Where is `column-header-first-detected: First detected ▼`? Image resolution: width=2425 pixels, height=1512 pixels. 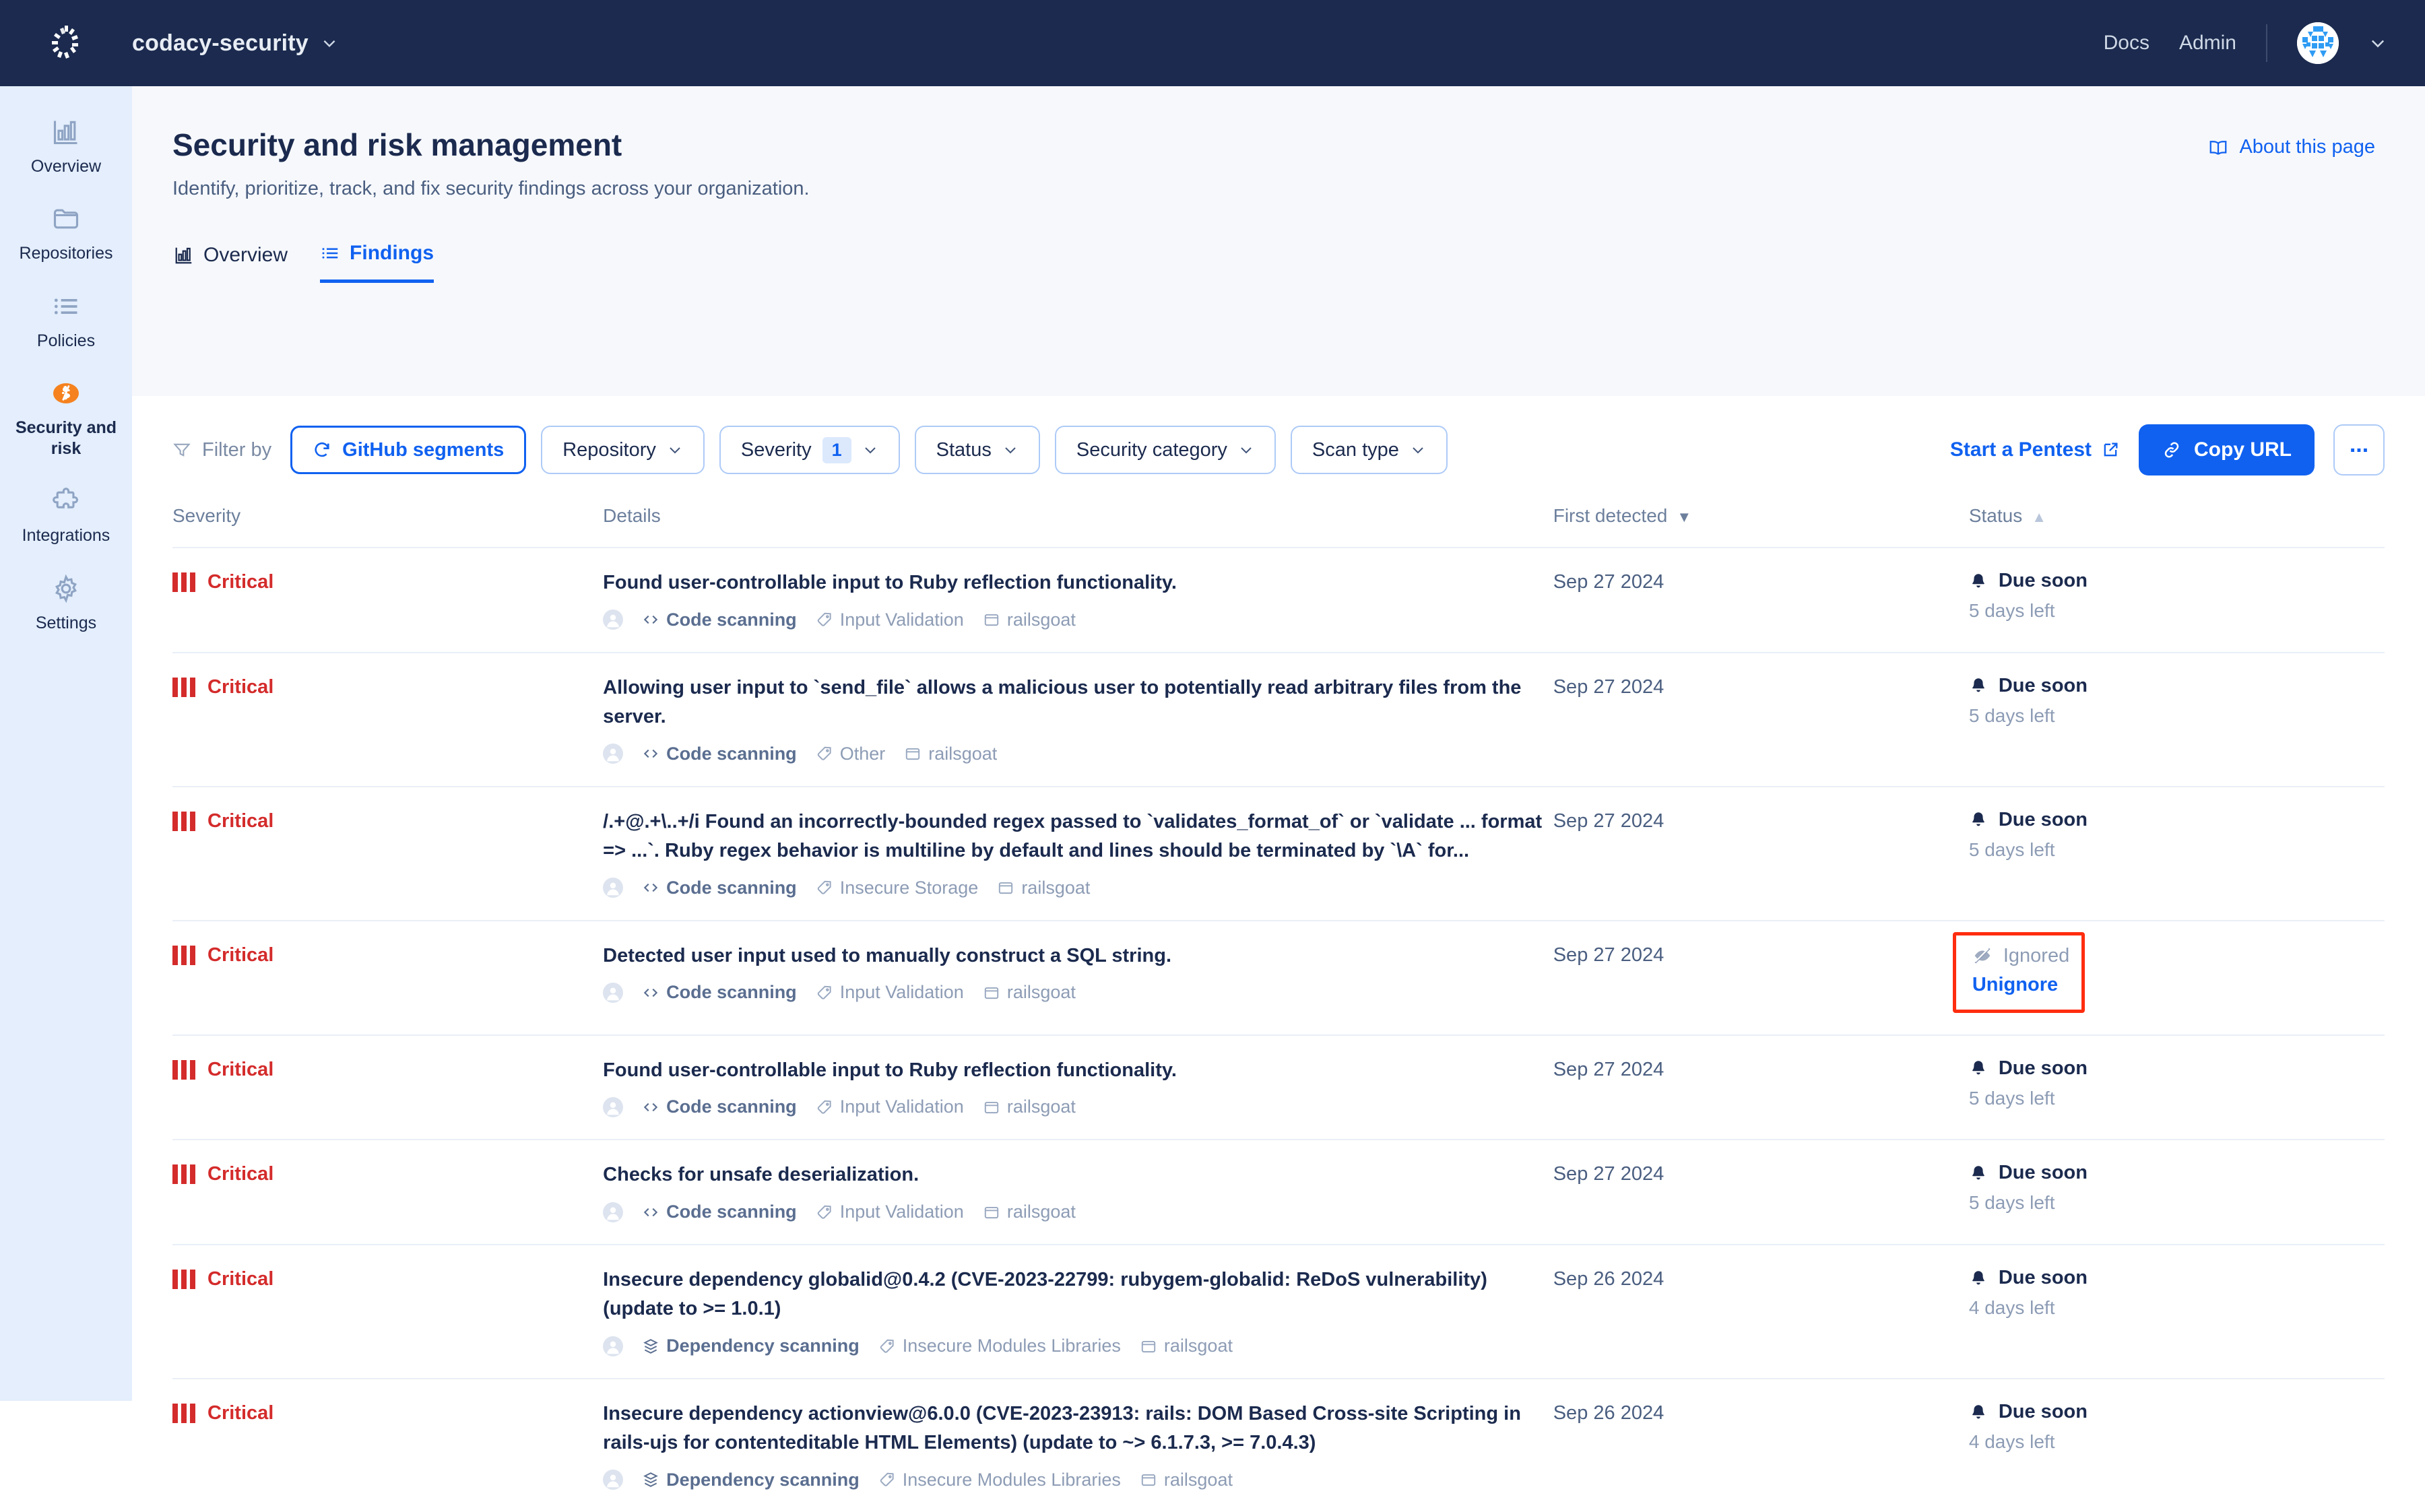
column-header-first-detected: First detected ▼ is located at coordinates (1761, 526).